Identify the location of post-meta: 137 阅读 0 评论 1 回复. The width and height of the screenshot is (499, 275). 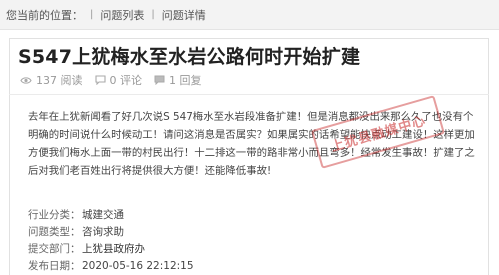
(117, 80).